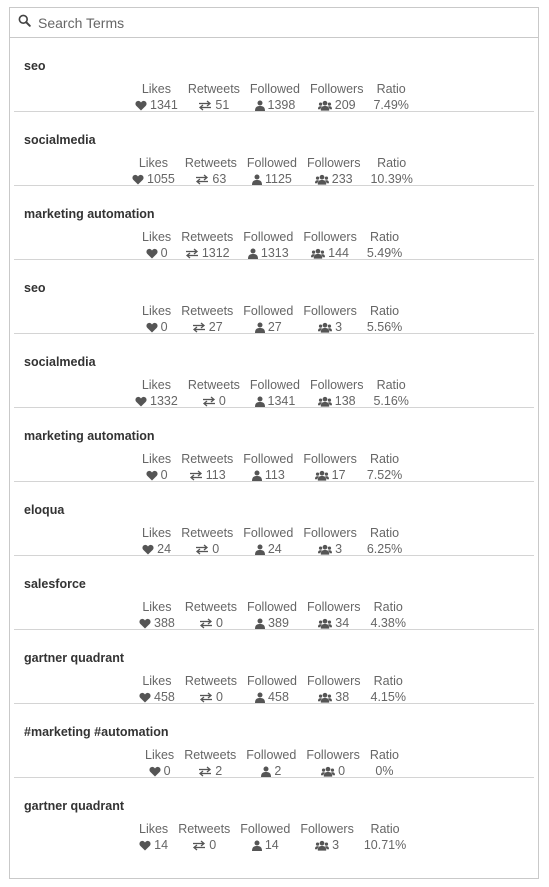 Image resolution: width=549 pixels, height=887 pixels. I want to click on retweets-stat: Retweets 51, so click(214, 97).